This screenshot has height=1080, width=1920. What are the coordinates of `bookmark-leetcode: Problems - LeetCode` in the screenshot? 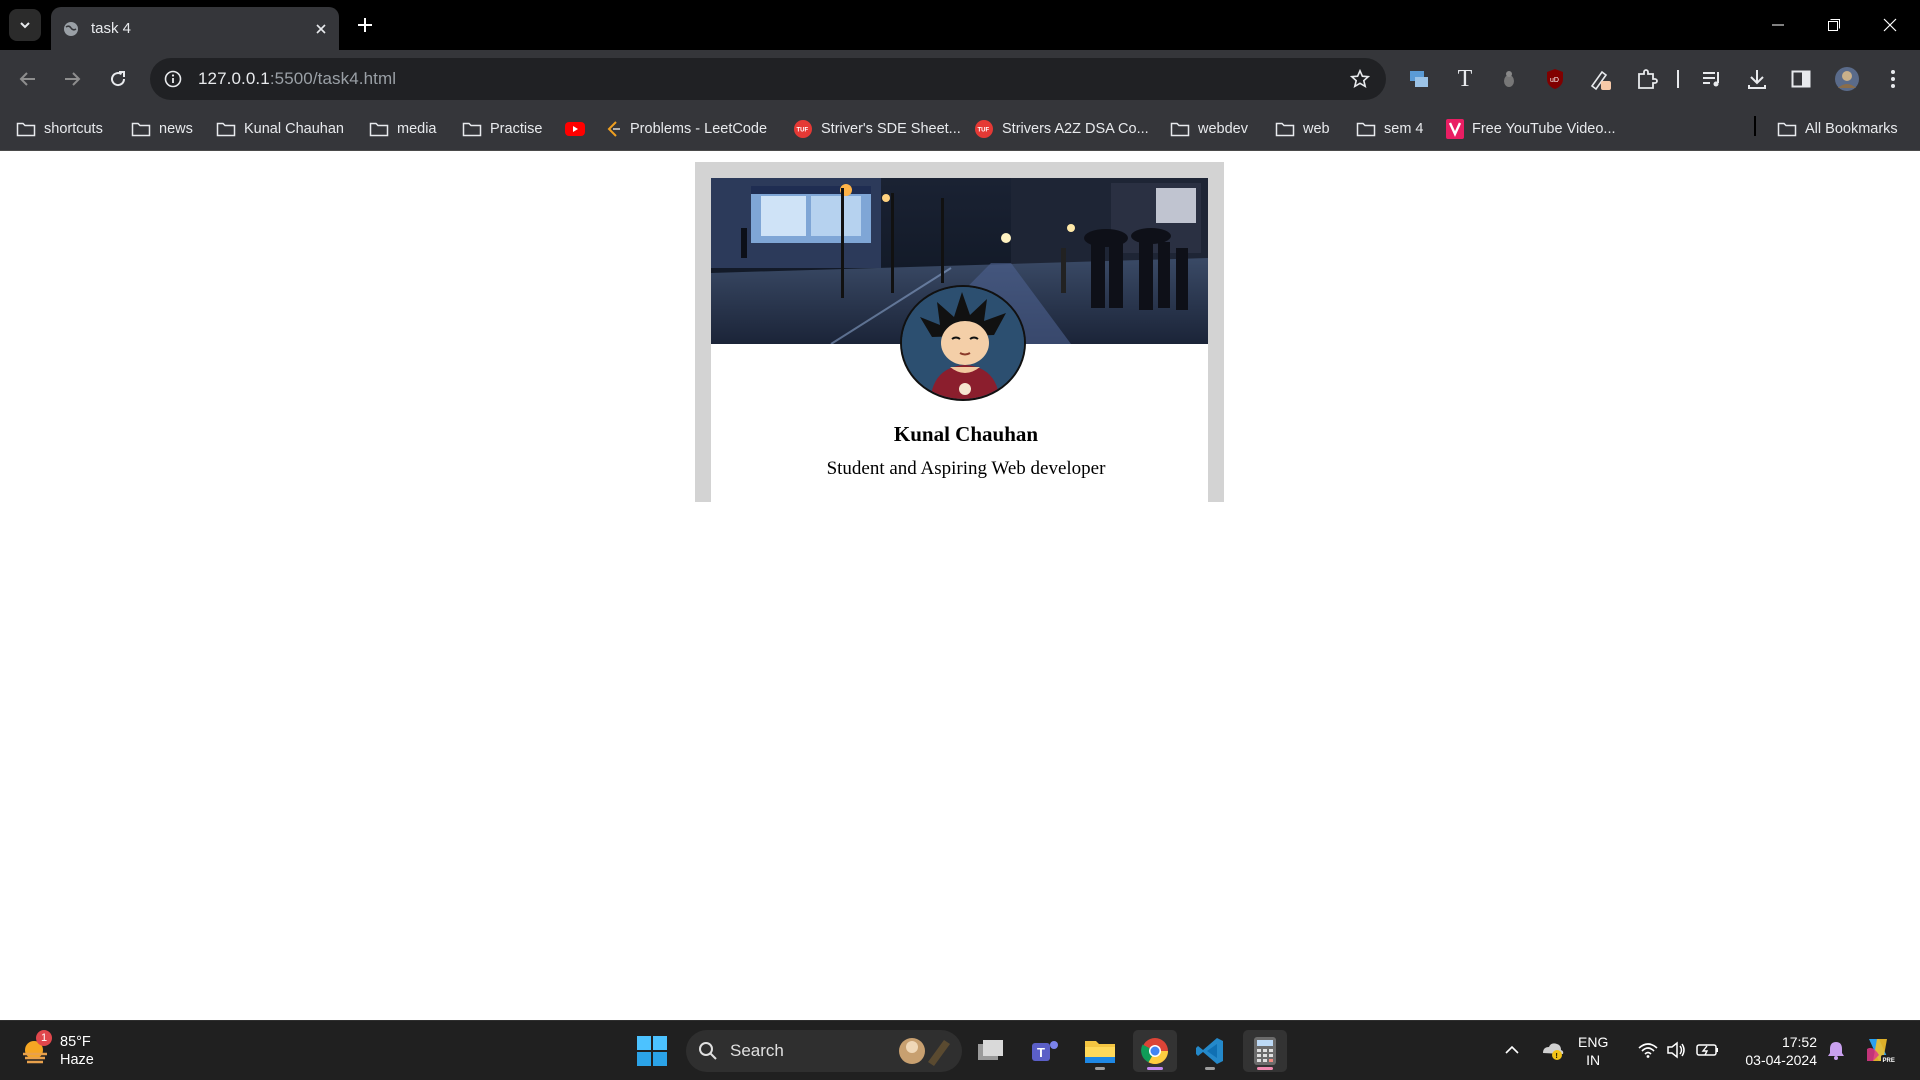 It's located at (686, 129).